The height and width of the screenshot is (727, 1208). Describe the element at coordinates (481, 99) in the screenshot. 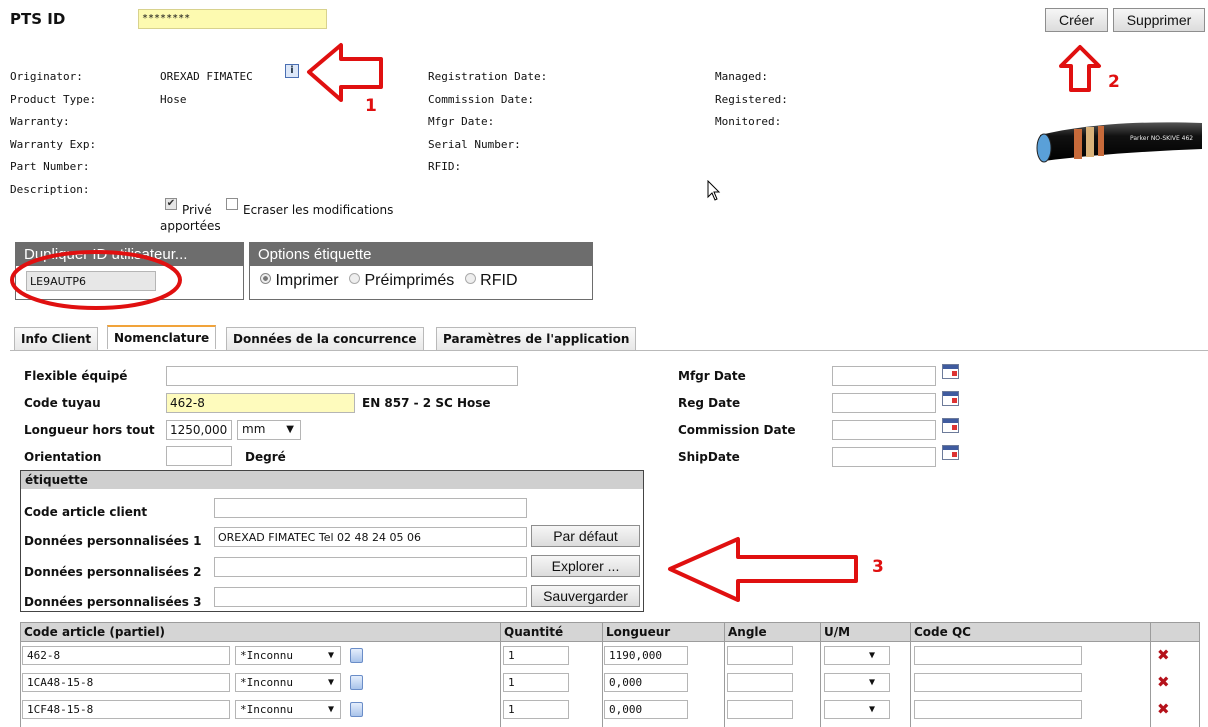

I see `commission-date-label: Commission Date:` at that location.